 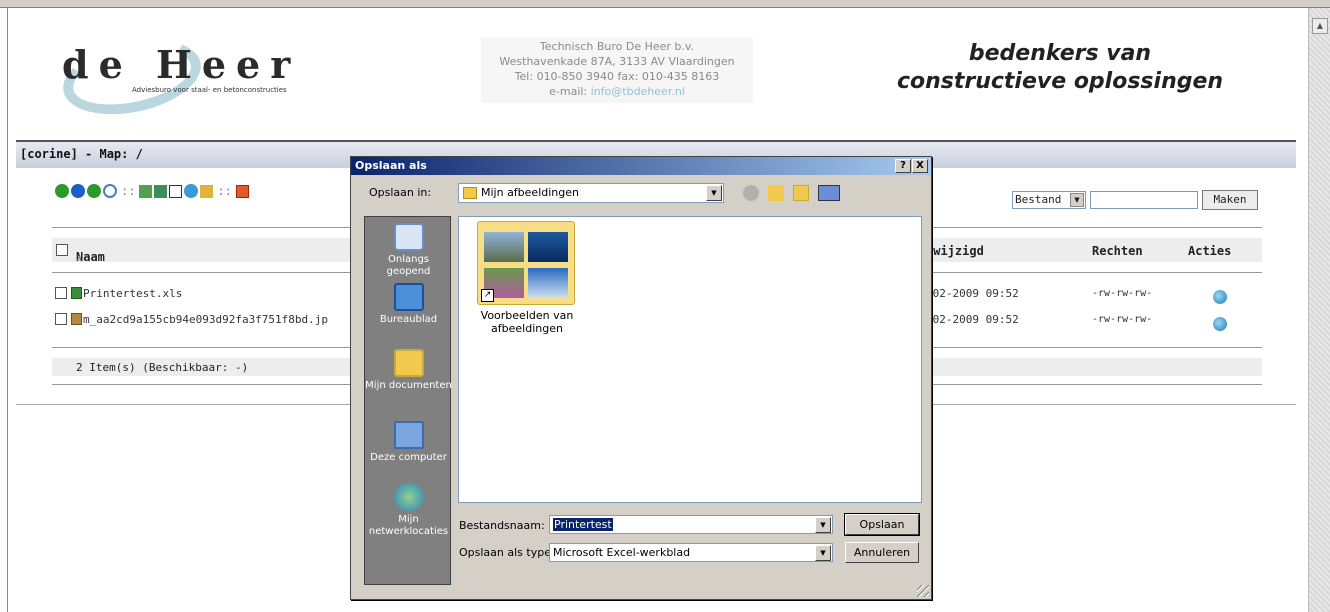 I want to click on folder-sample-pictures: ↗ Voorbeelden van afbeeldingen, so click(x=527, y=278).